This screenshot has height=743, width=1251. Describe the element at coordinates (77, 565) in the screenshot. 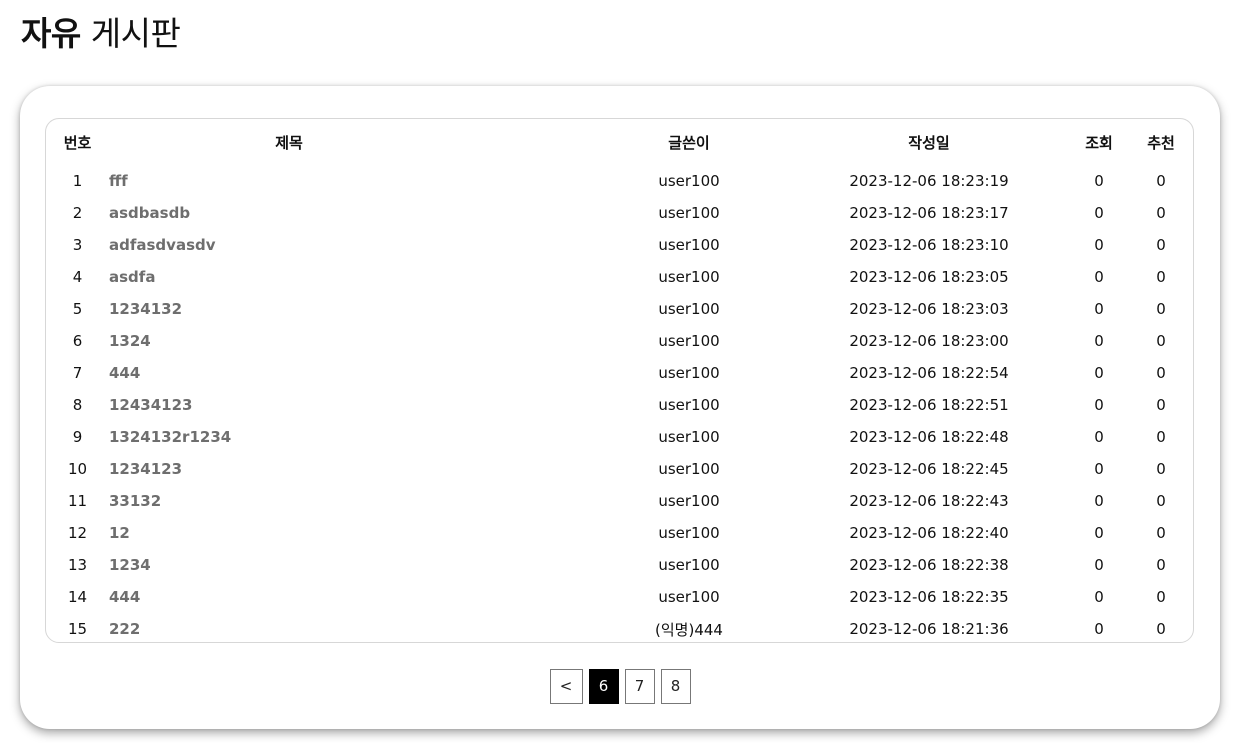

I see `post-number: 13` at that location.